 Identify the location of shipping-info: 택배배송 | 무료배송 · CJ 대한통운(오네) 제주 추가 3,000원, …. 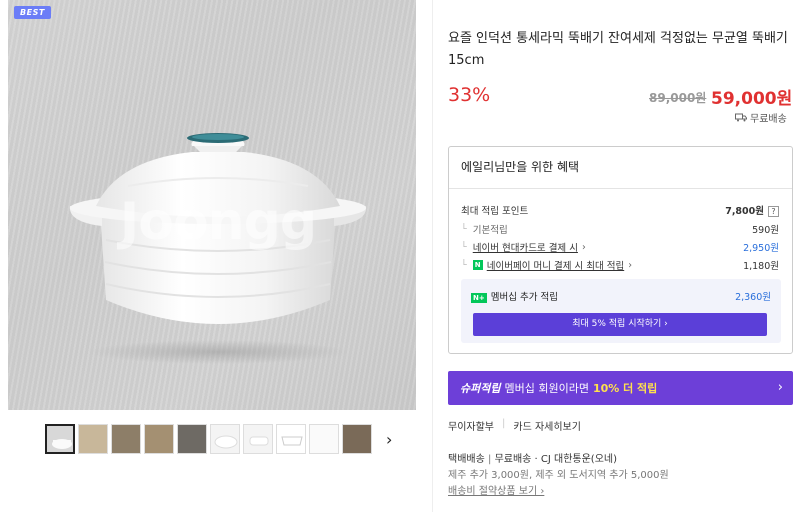
(558, 476).